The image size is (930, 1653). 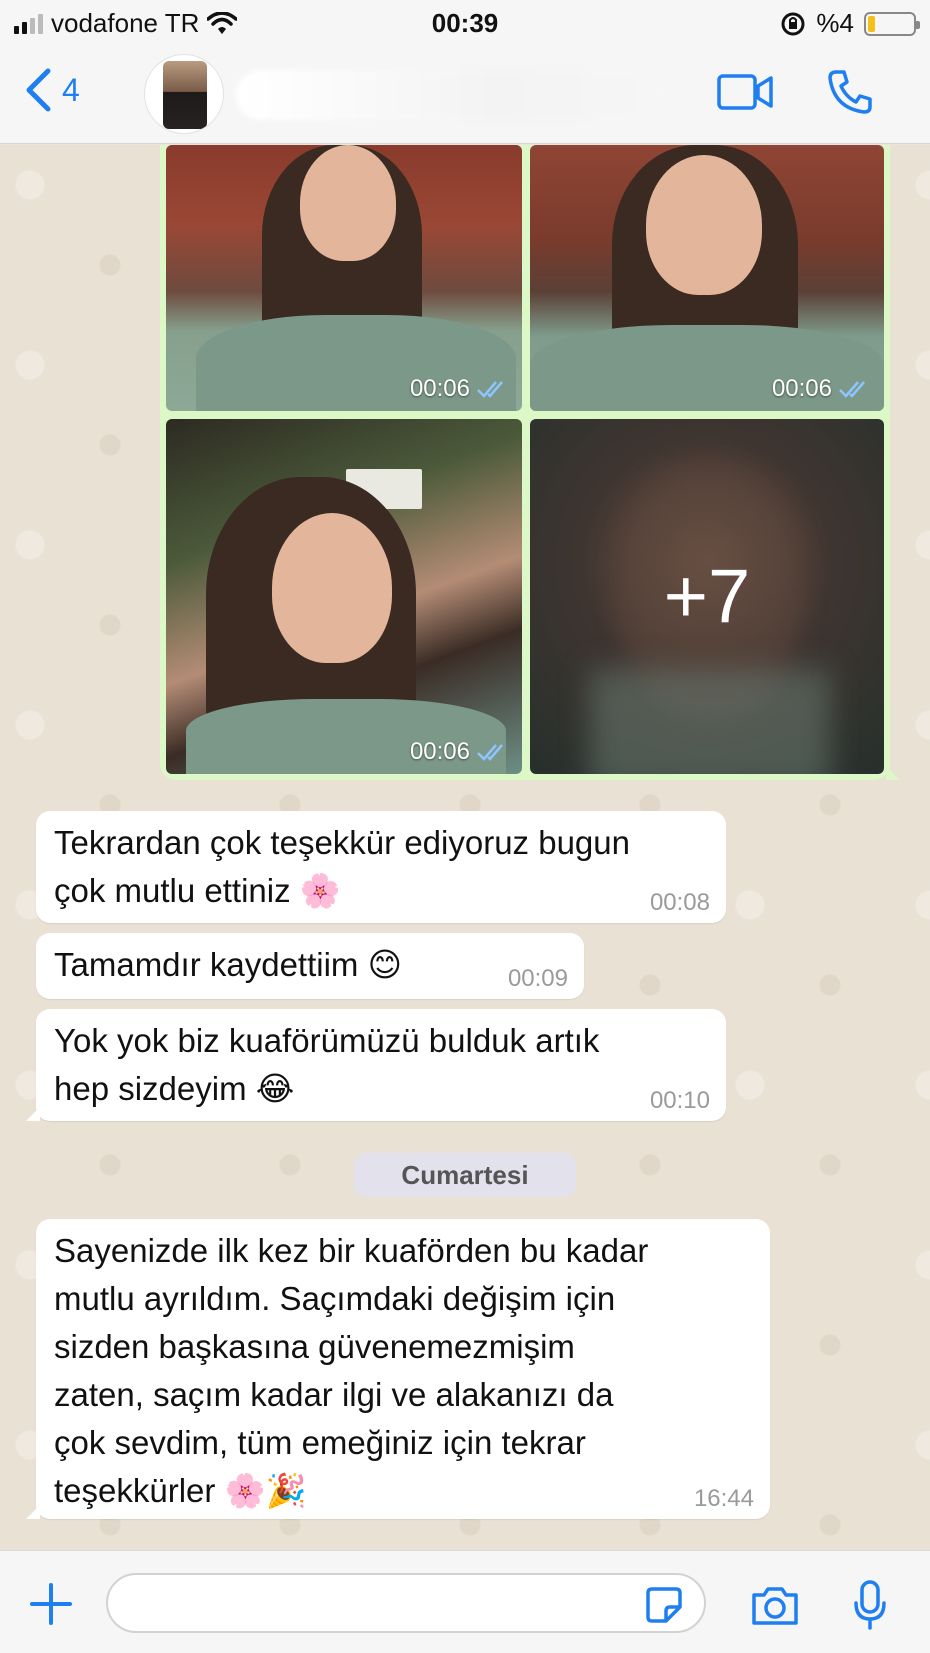 I want to click on sticker-icon, so click(x=664, y=1605).